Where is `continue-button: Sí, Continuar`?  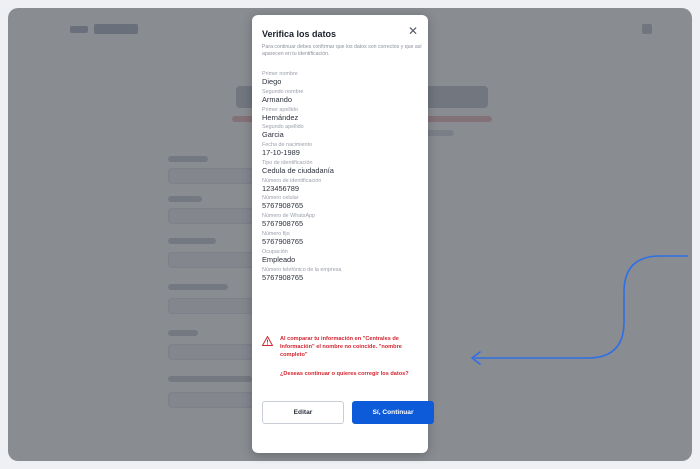 continue-button: Sí, Continuar is located at coordinates (393, 412).